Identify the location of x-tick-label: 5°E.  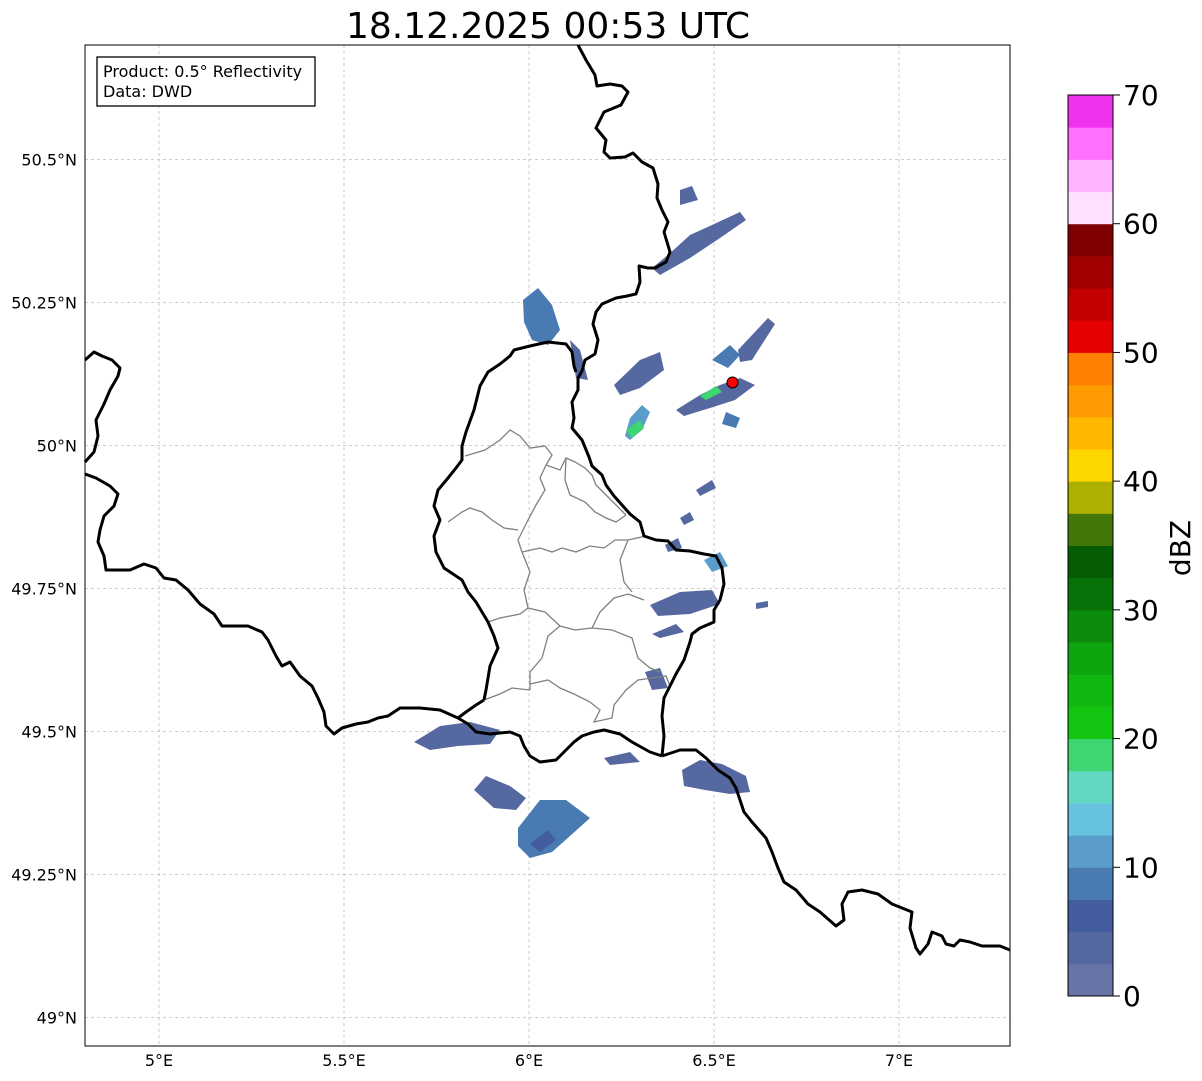
(159, 1060).